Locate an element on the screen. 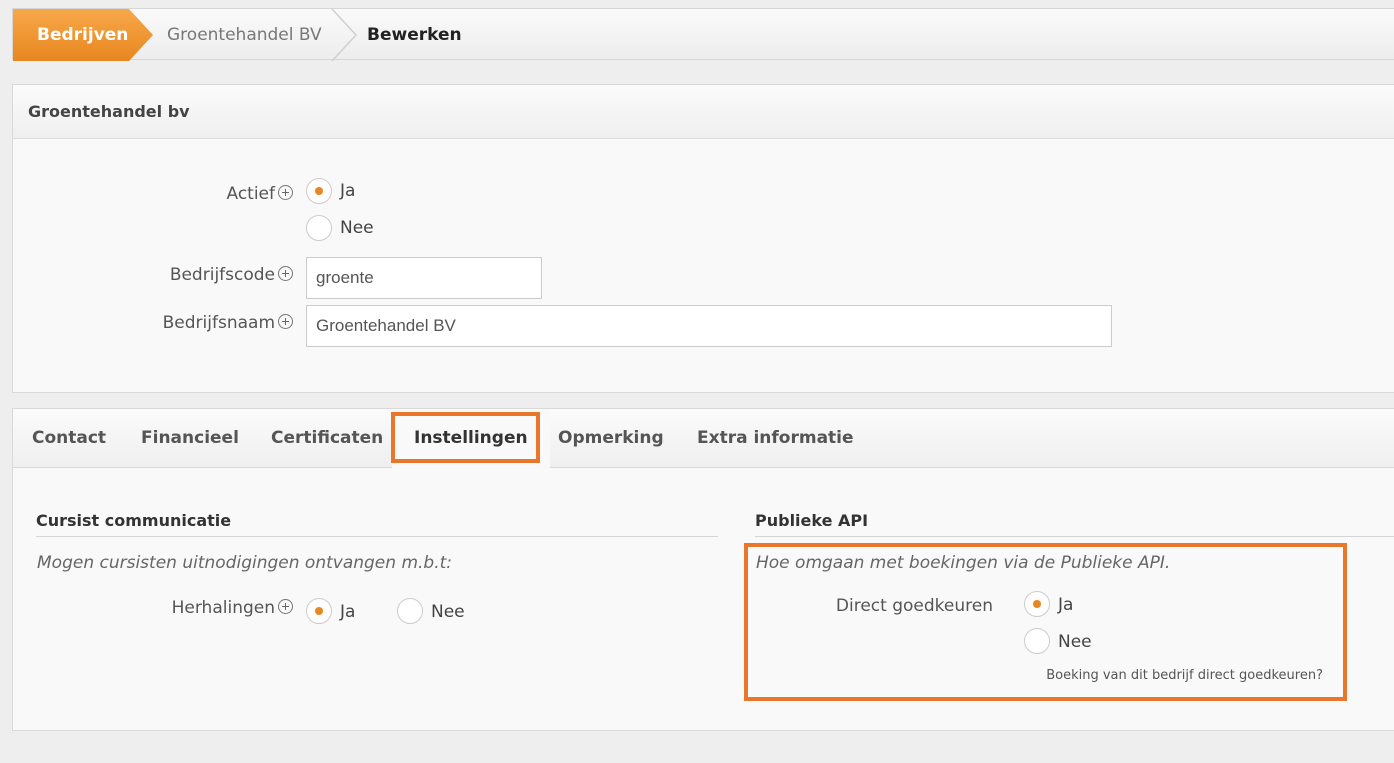 This screenshot has height=763, width=1394. direct-nee-label: Nee is located at coordinates (1075, 642).